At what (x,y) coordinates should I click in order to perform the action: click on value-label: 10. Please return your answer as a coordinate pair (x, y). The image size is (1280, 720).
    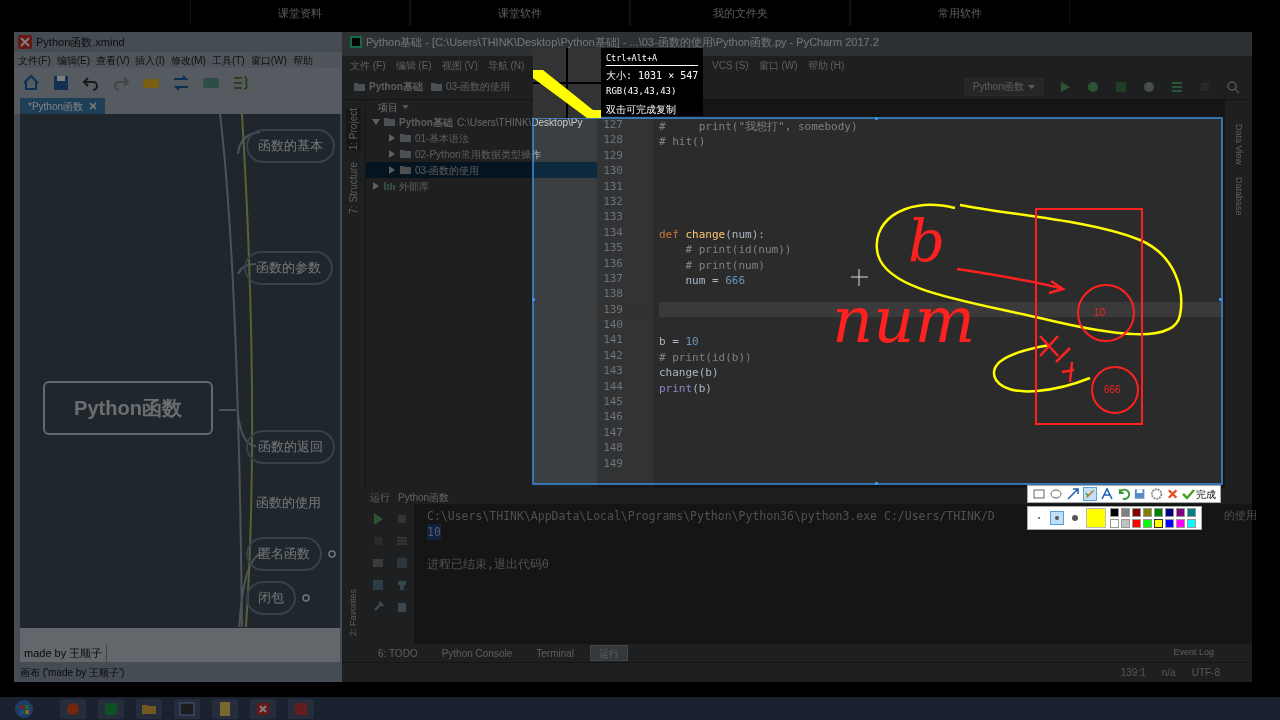
    Looking at the image, I should click on (1100, 313).